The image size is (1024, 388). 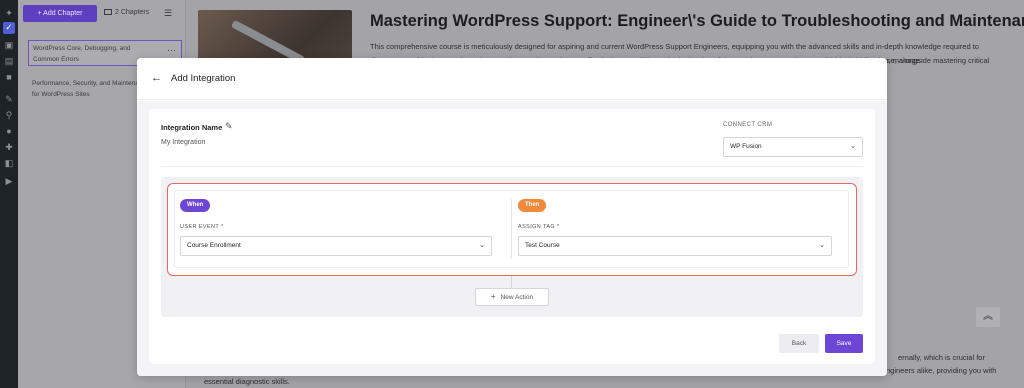 What do you see at coordinates (336, 246) in the screenshot?
I see `user-event-select: Course Enrollment ⌄` at bounding box center [336, 246].